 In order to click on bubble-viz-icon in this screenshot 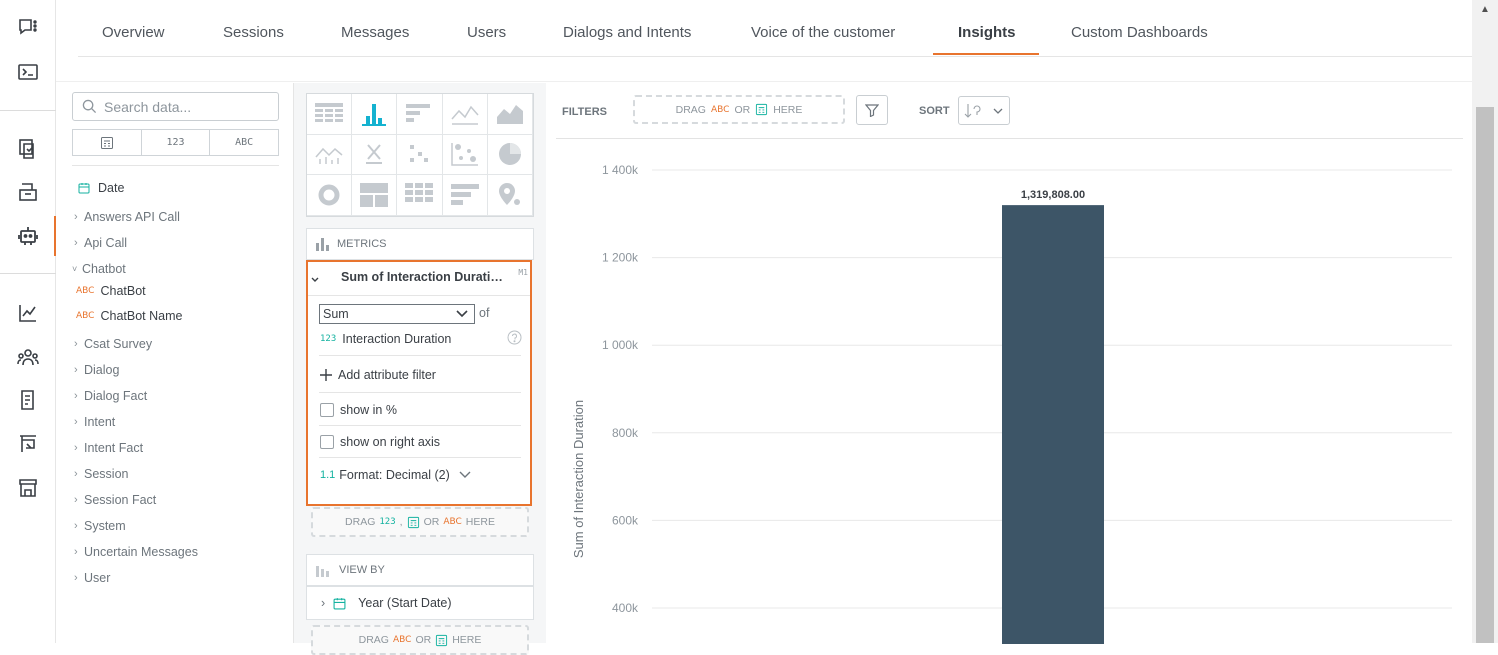, I will do `click(465, 155)`.